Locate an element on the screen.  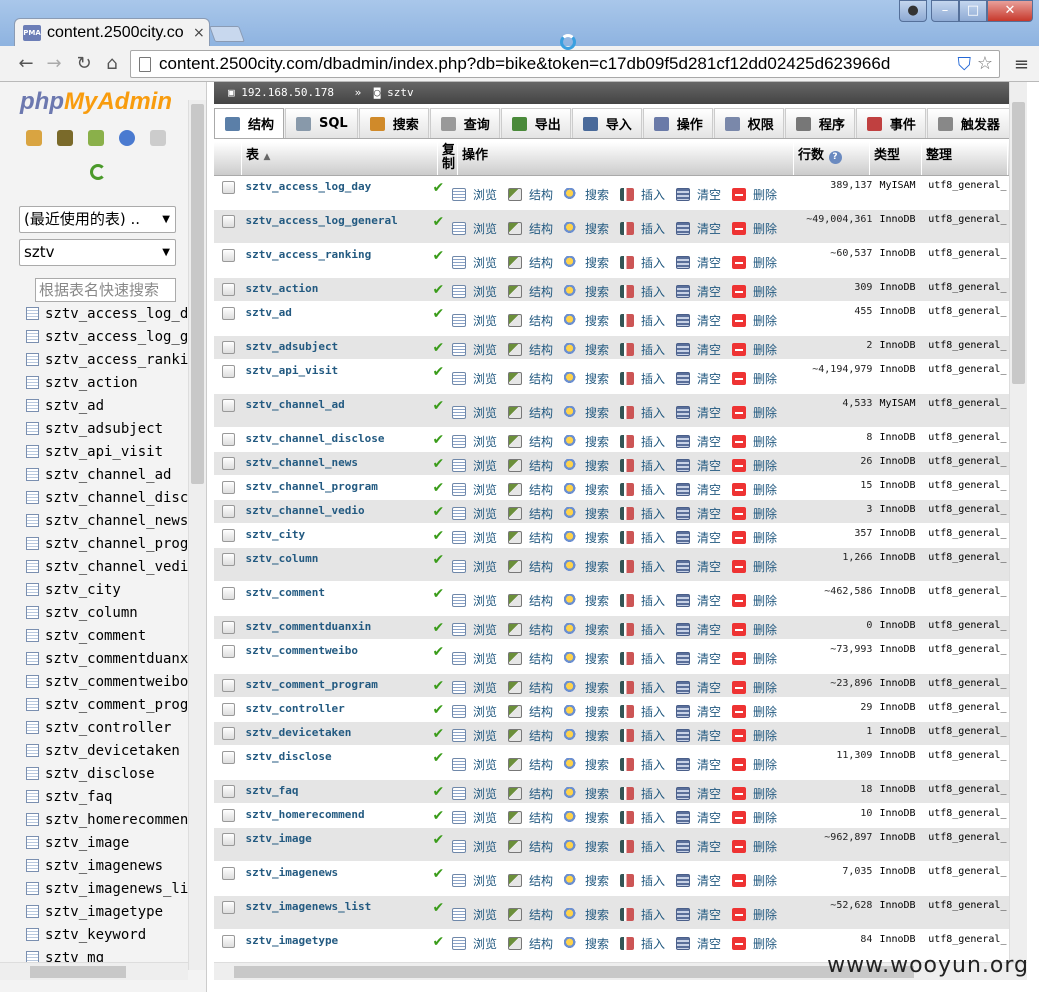
sidebar-table-item: sztv_faq is located at coordinates (94, 796).